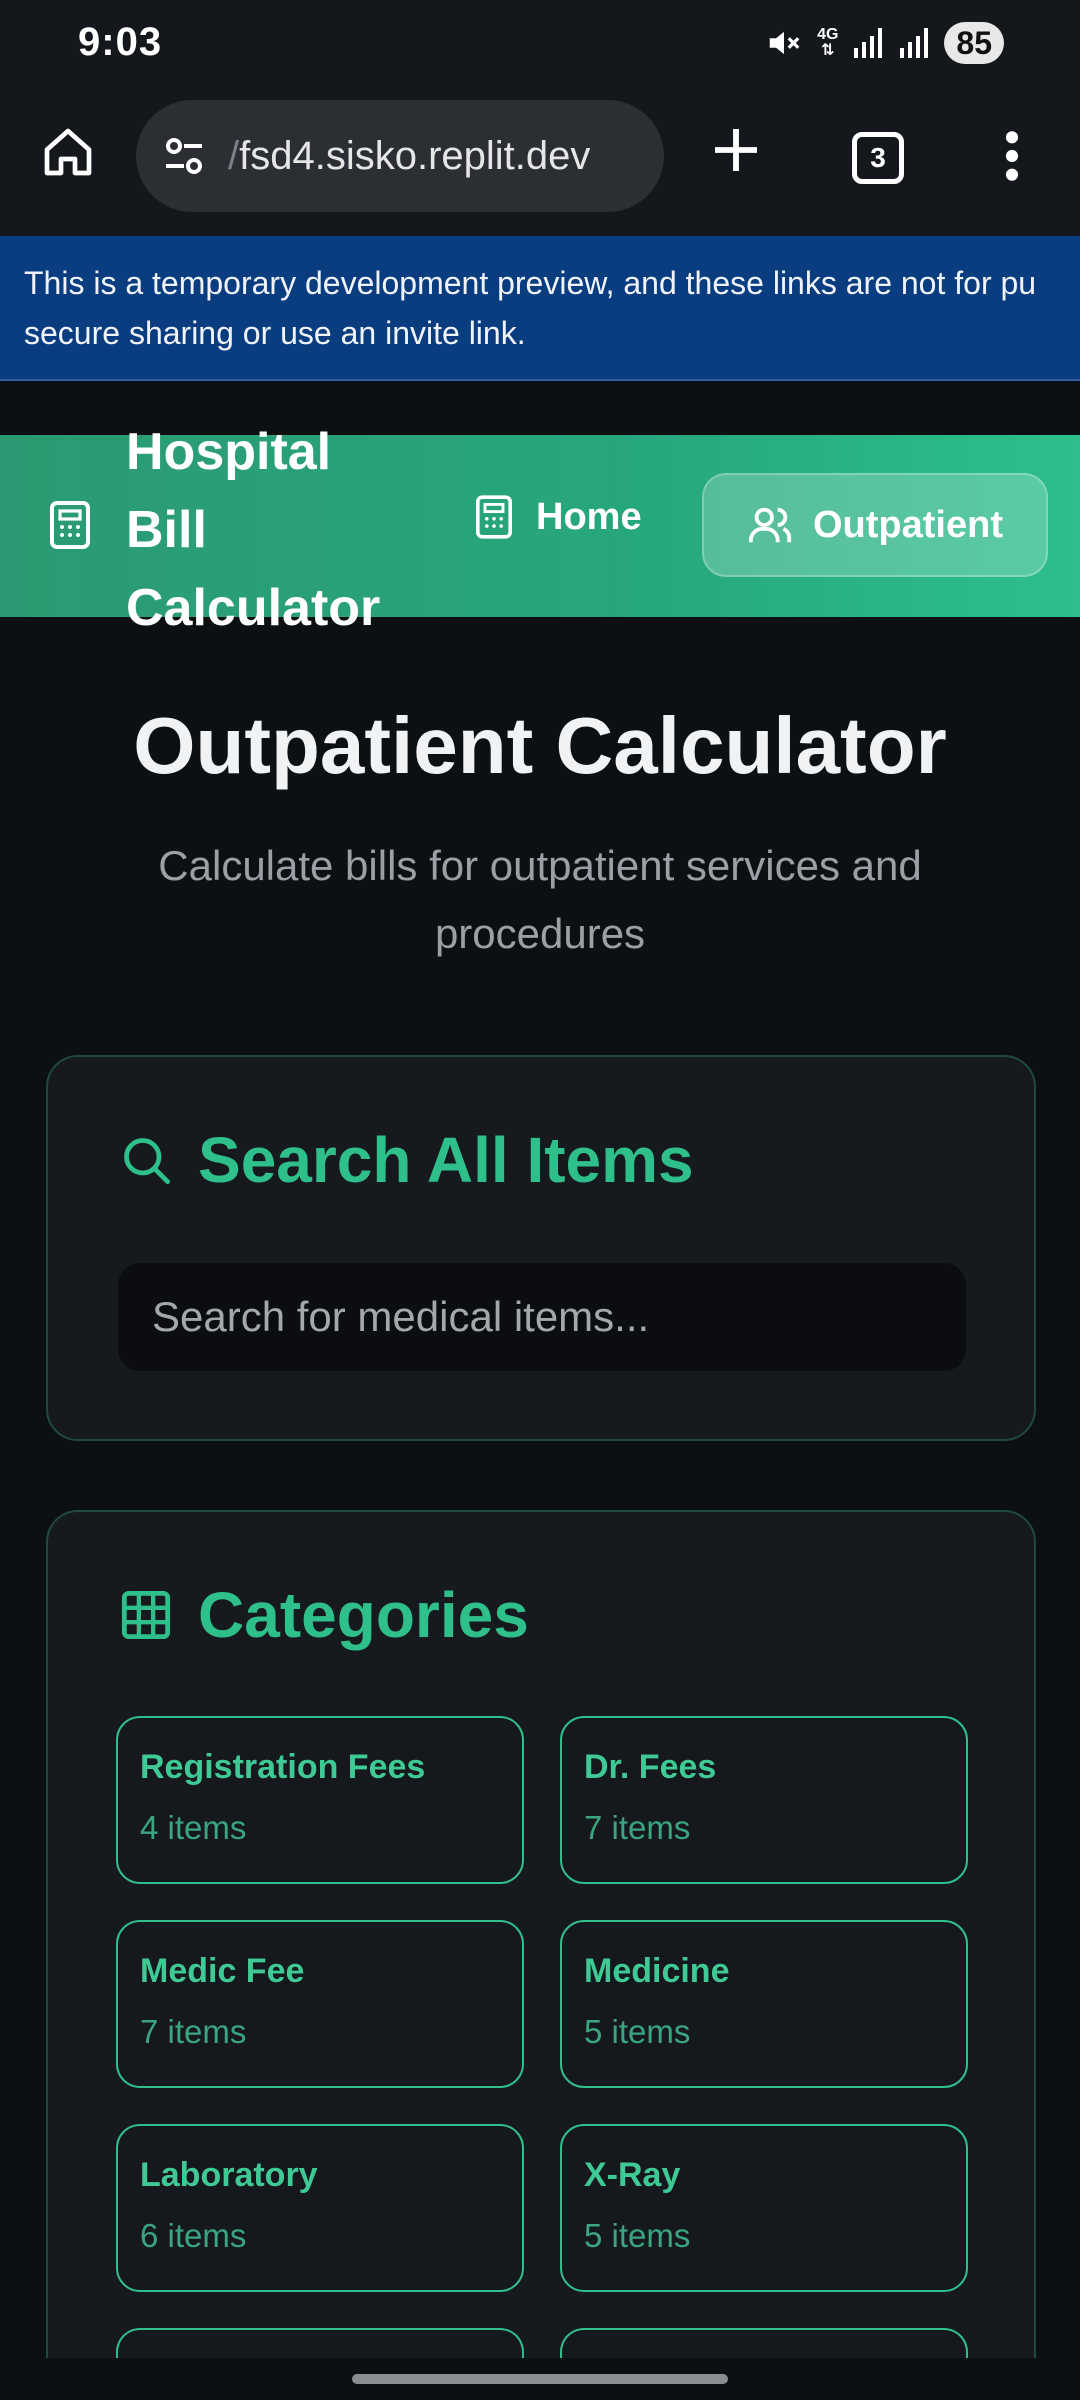 This screenshot has width=1080, height=2400. Describe the element at coordinates (320, 2004) in the screenshot. I see `category-medic-fee: Medic Fee 7 items` at that location.